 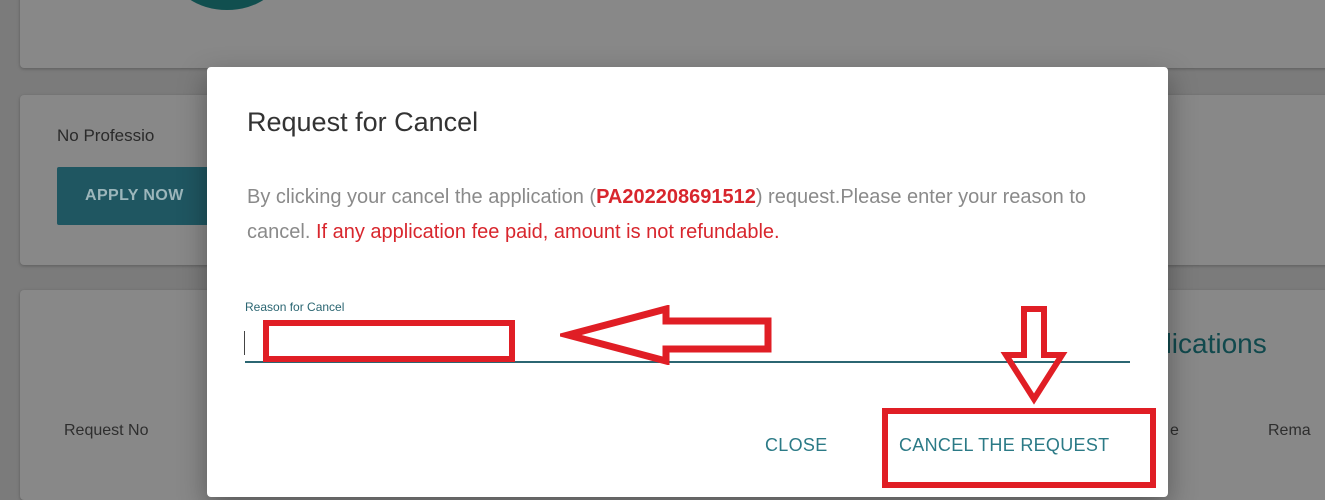 What do you see at coordinates (687, 341) in the screenshot?
I see `reason-input` at bounding box center [687, 341].